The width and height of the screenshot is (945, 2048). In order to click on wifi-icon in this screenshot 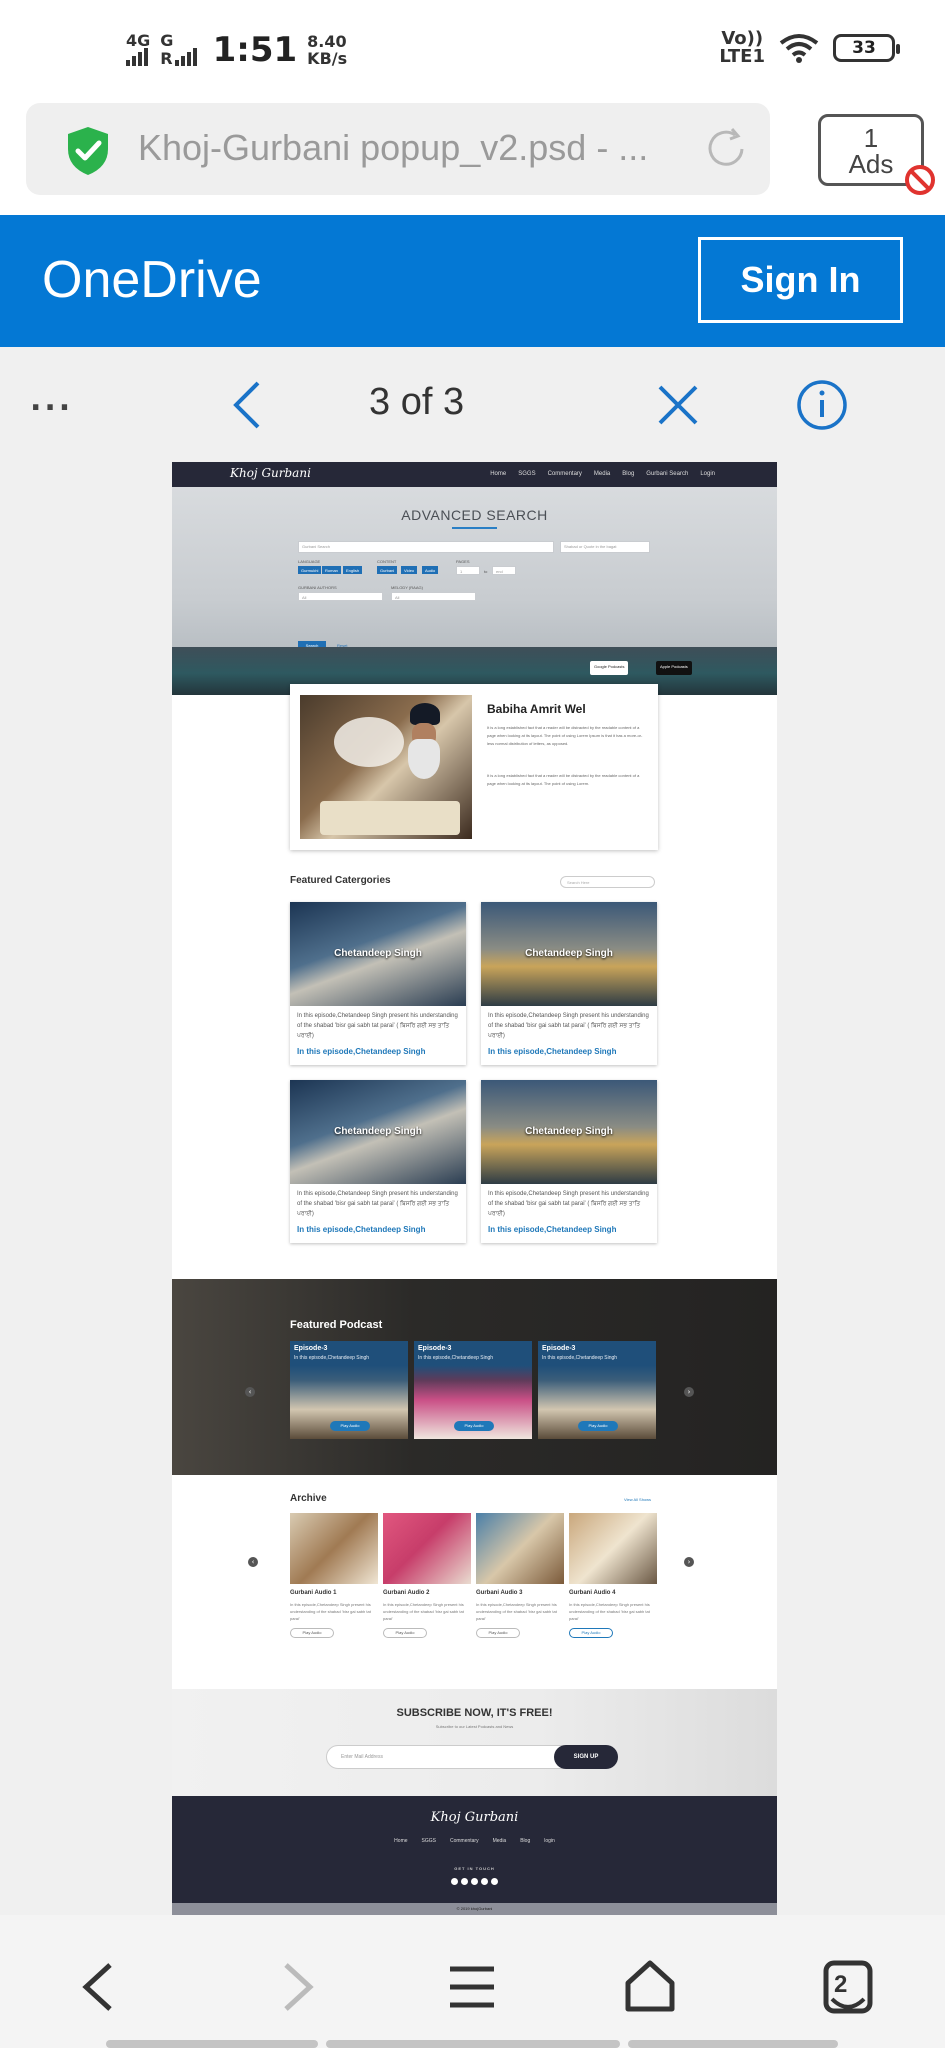, I will do `click(799, 48)`.